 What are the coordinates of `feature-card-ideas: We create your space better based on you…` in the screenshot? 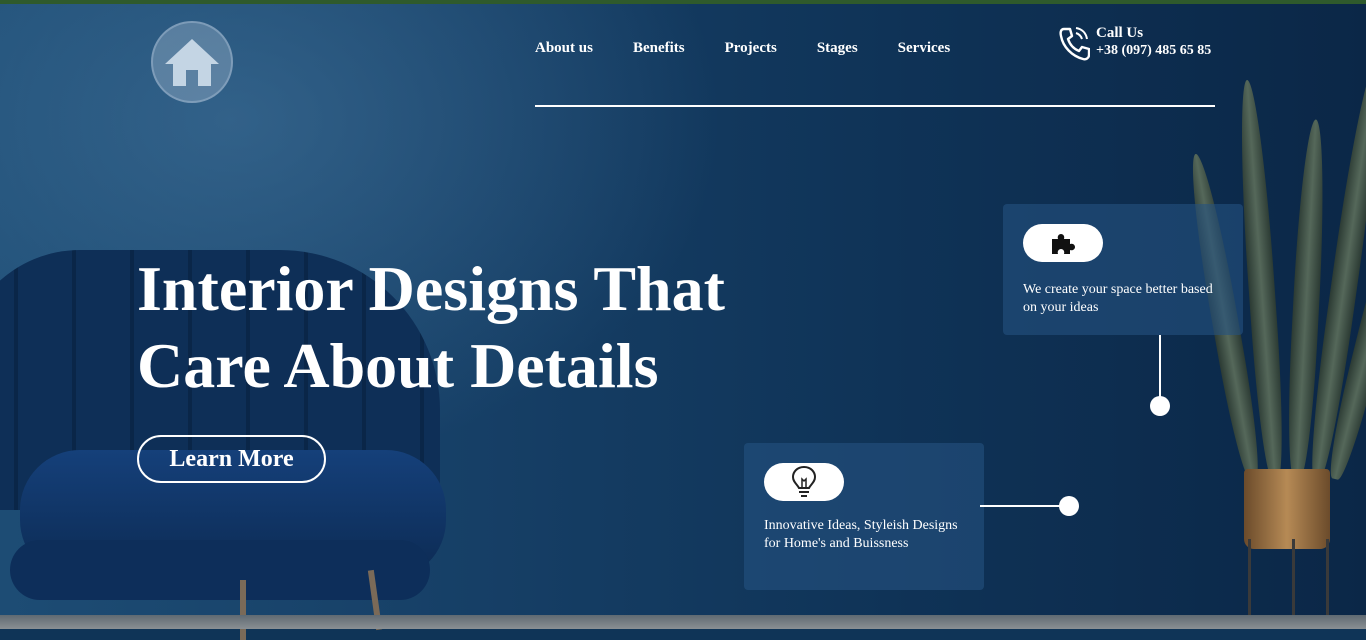 It's located at (1123, 269).